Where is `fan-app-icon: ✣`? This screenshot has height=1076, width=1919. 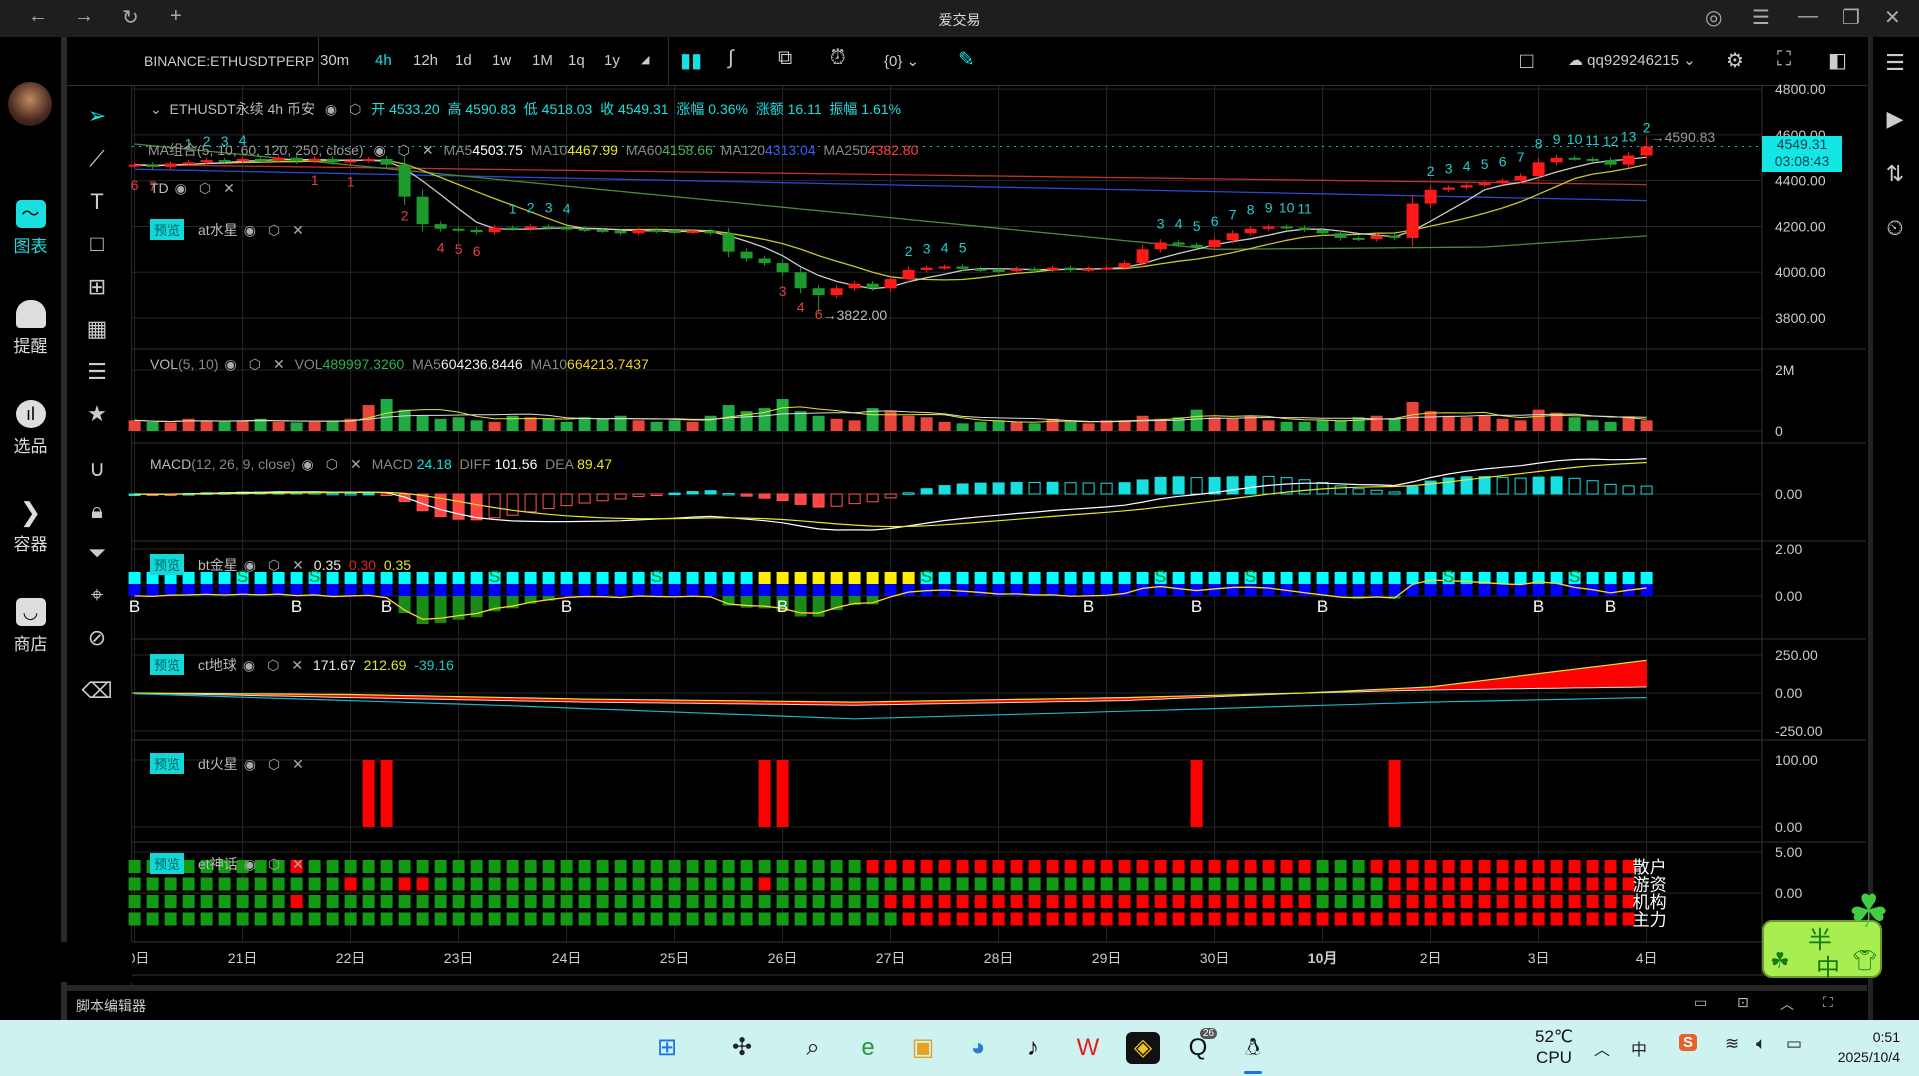 fan-app-icon: ✣ is located at coordinates (742, 1048).